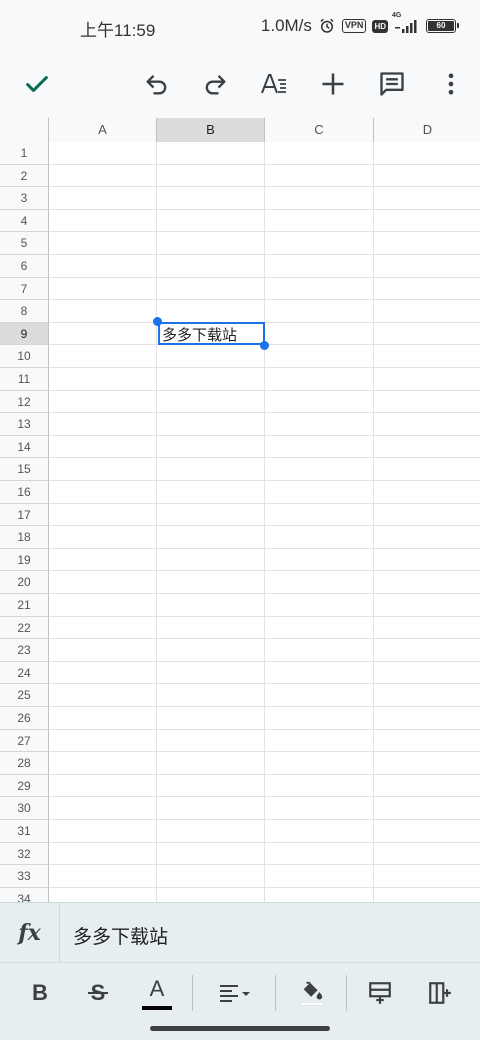 Image resolution: width=480 pixels, height=1040 pixels. What do you see at coordinates (24, 334) in the screenshot?
I see `row-header-9: 9` at bounding box center [24, 334].